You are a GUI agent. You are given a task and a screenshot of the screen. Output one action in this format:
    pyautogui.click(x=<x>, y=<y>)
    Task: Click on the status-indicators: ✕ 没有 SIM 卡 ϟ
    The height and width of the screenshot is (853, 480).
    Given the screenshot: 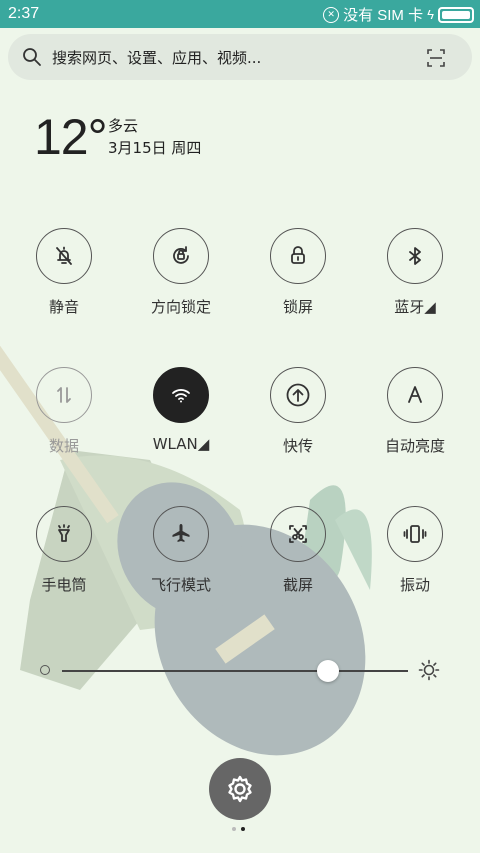 What is the action you would take?
    pyautogui.click(x=398, y=14)
    